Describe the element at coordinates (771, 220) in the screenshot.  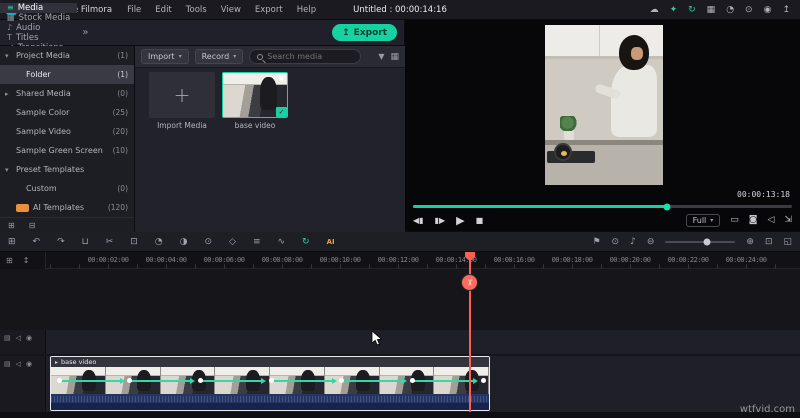
I see `volume-icon: ◁` at that location.